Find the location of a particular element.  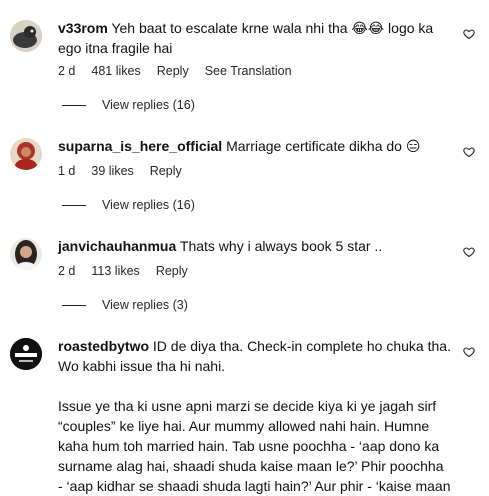

comment-meta: 2 d 113 likes Reply is located at coordinates (123, 271).